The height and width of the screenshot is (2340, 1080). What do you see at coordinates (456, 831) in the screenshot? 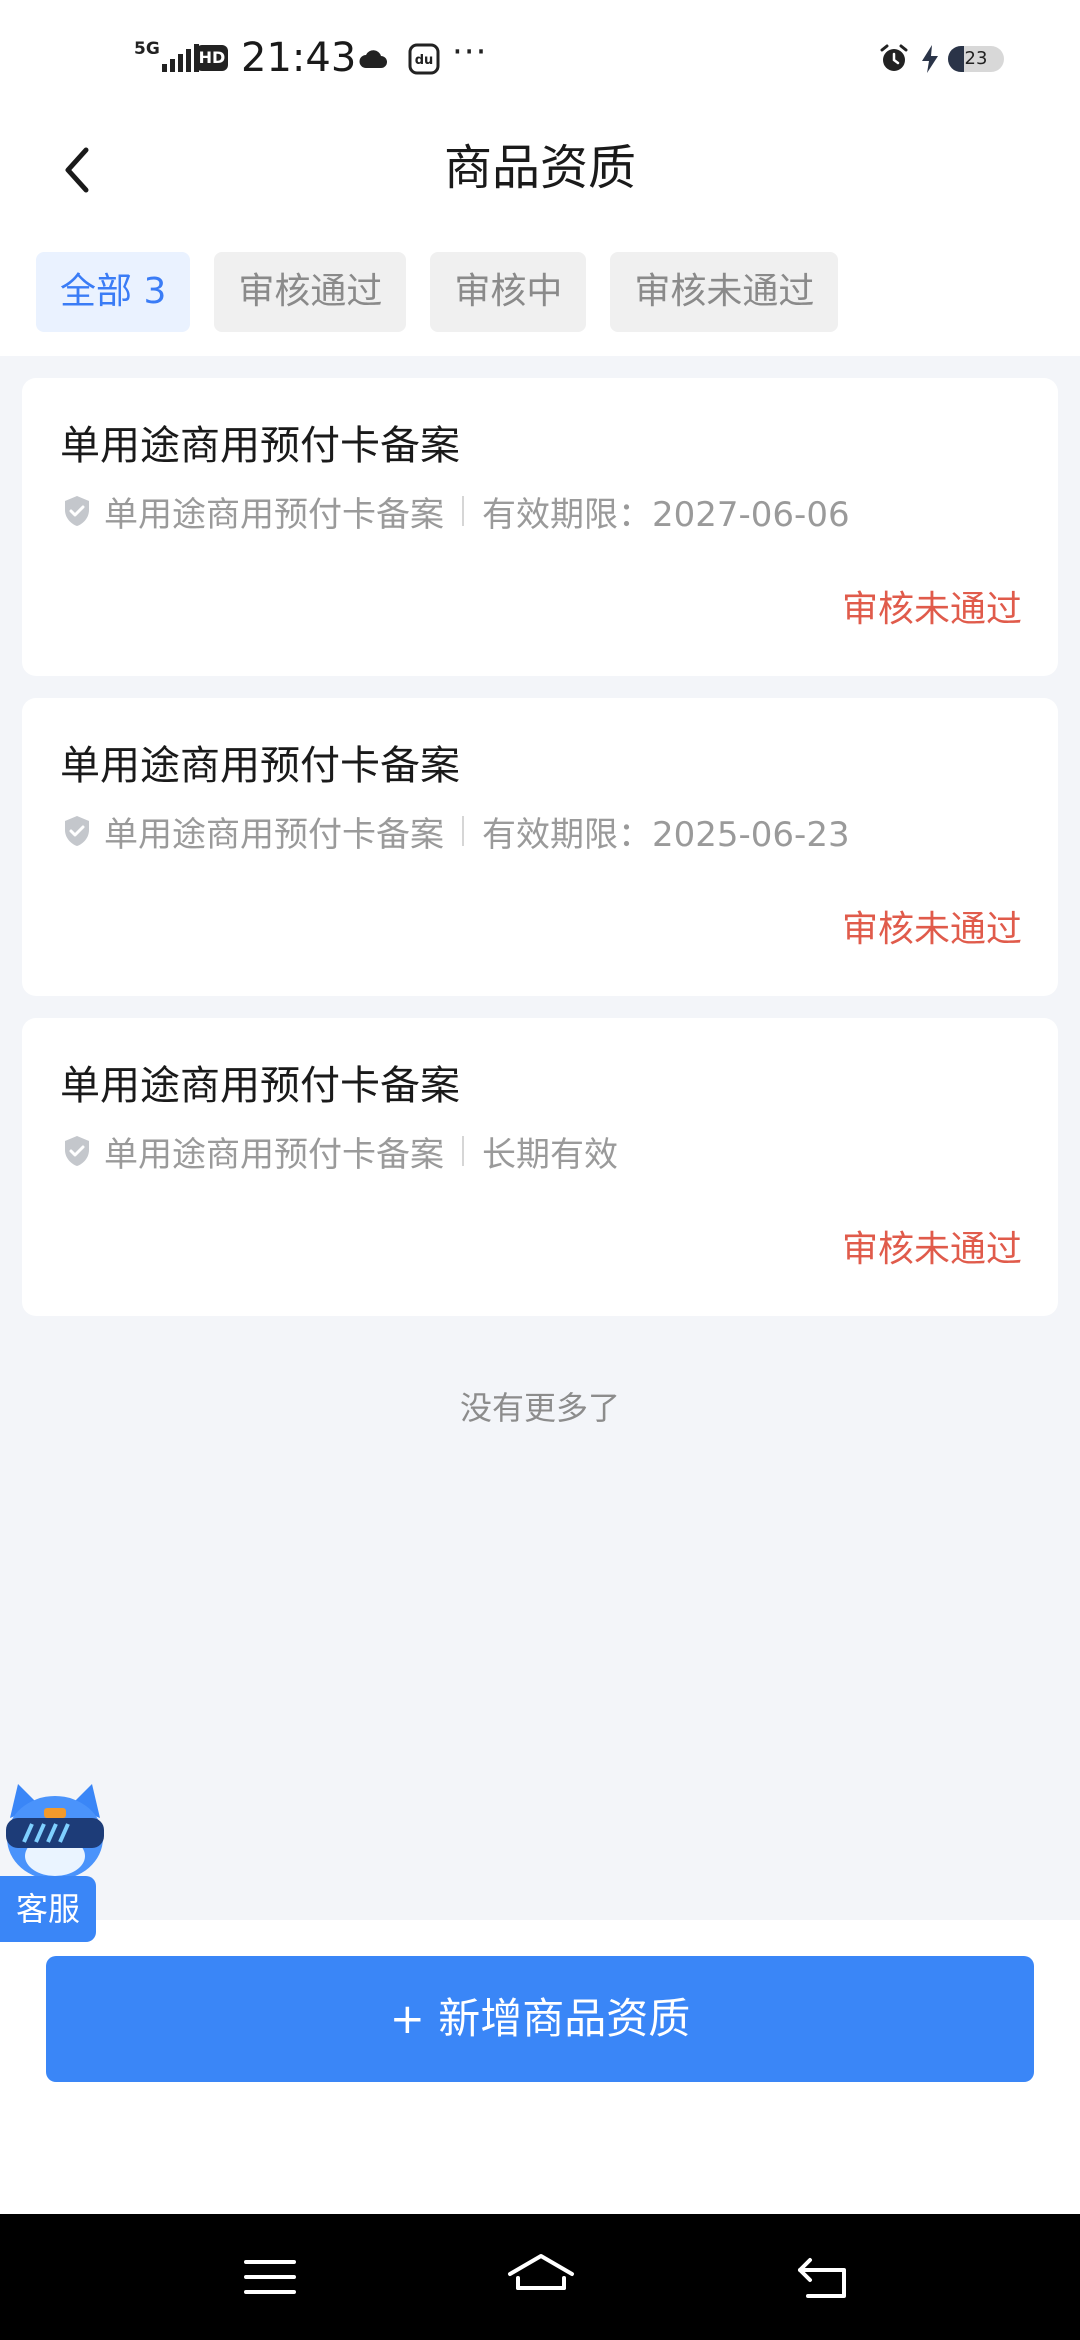
I see `card-meta: 单用途商用预付卡备案 有效期限：2025-06-23` at bounding box center [456, 831].